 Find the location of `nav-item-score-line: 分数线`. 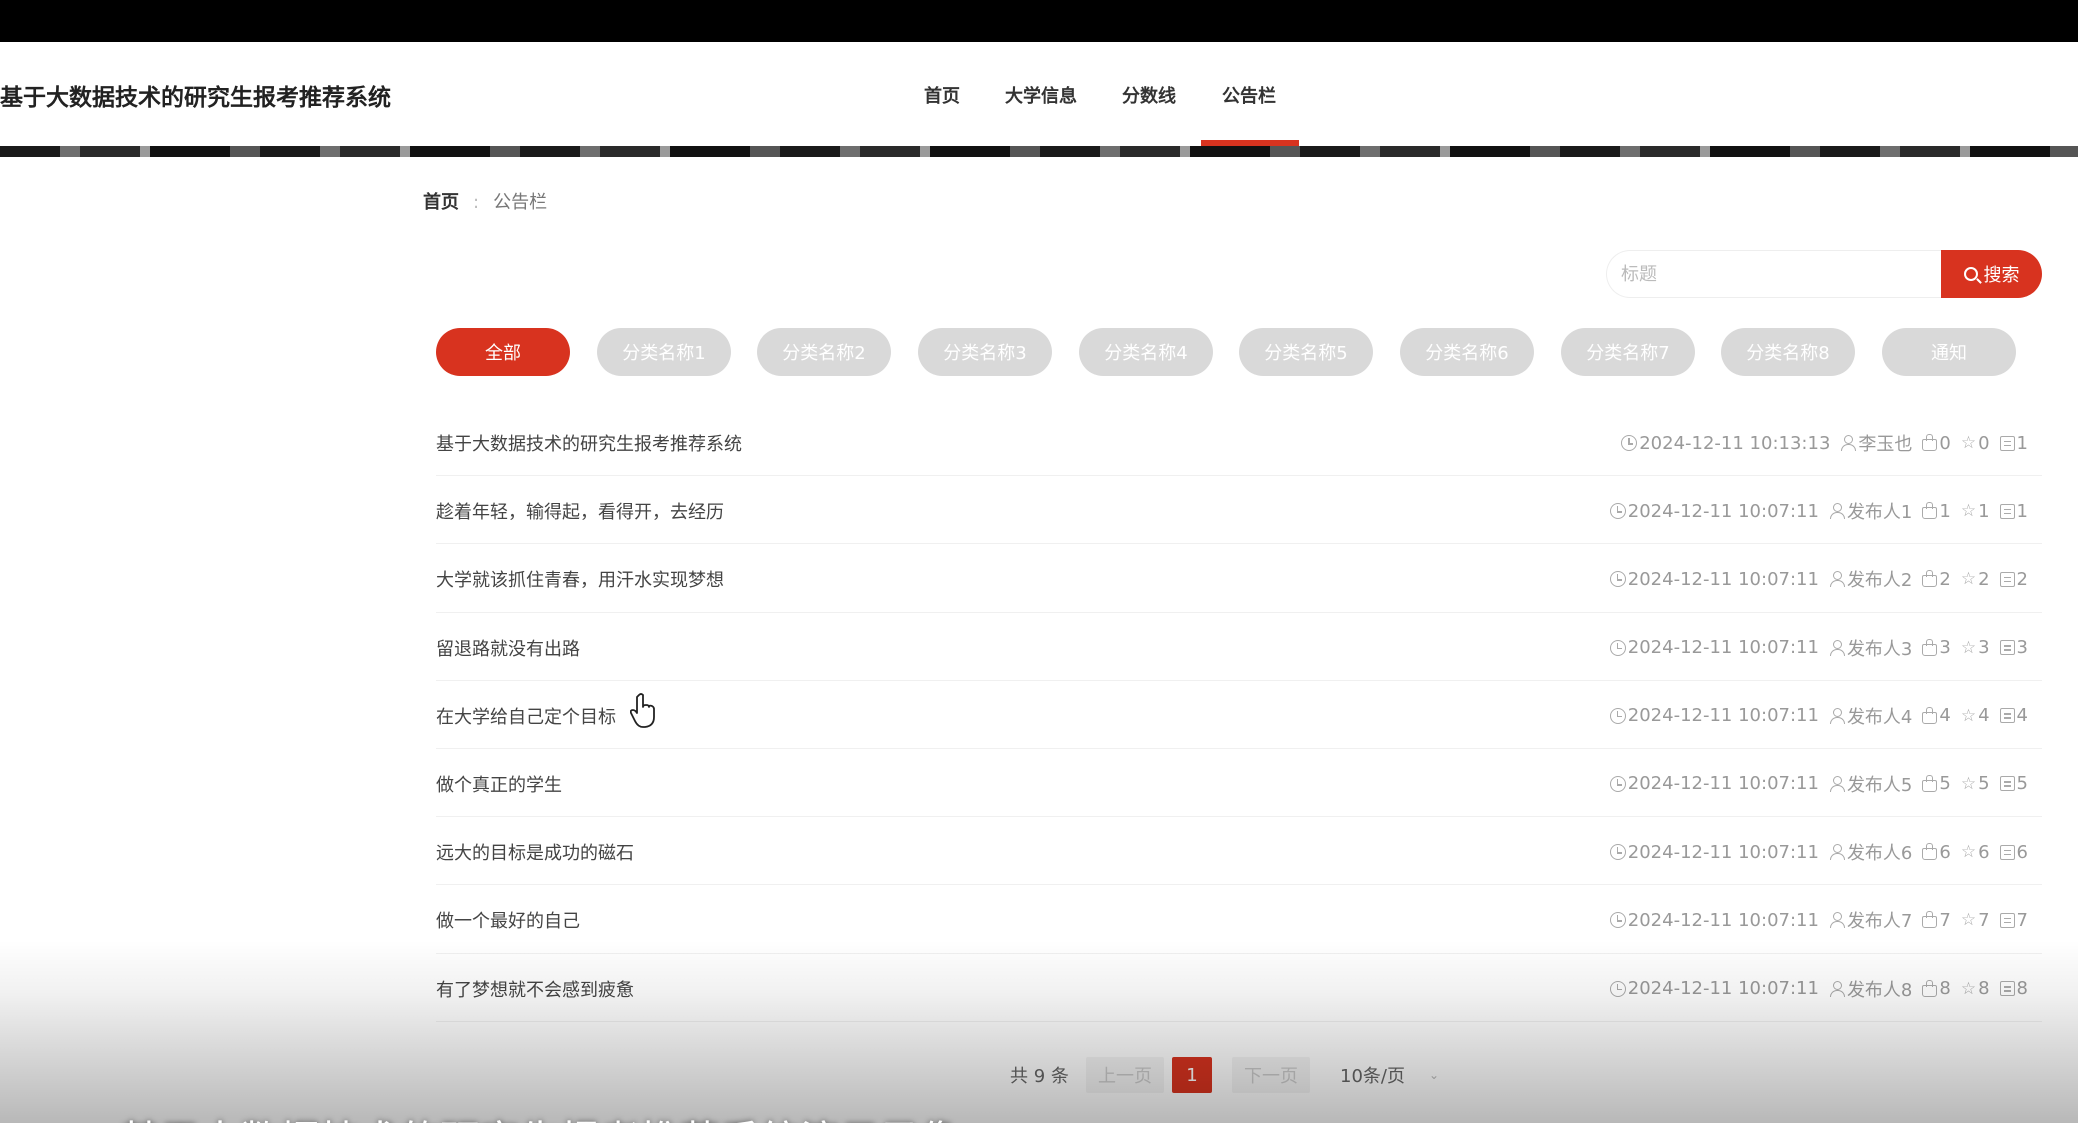

nav-item-score-line: 分数线 is located at coordinates (1149, 95).